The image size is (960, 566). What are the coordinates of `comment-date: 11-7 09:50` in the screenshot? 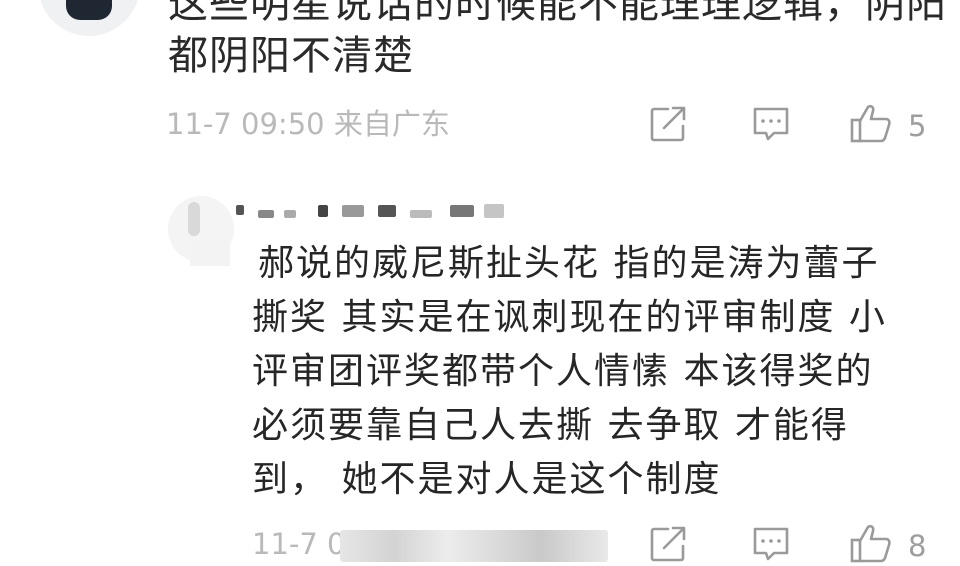 It's located at (245, 124).